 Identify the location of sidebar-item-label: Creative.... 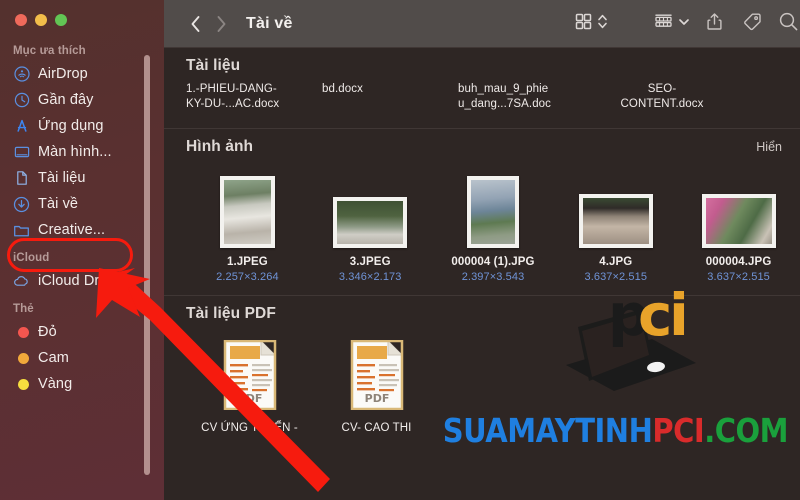
(72, 230).